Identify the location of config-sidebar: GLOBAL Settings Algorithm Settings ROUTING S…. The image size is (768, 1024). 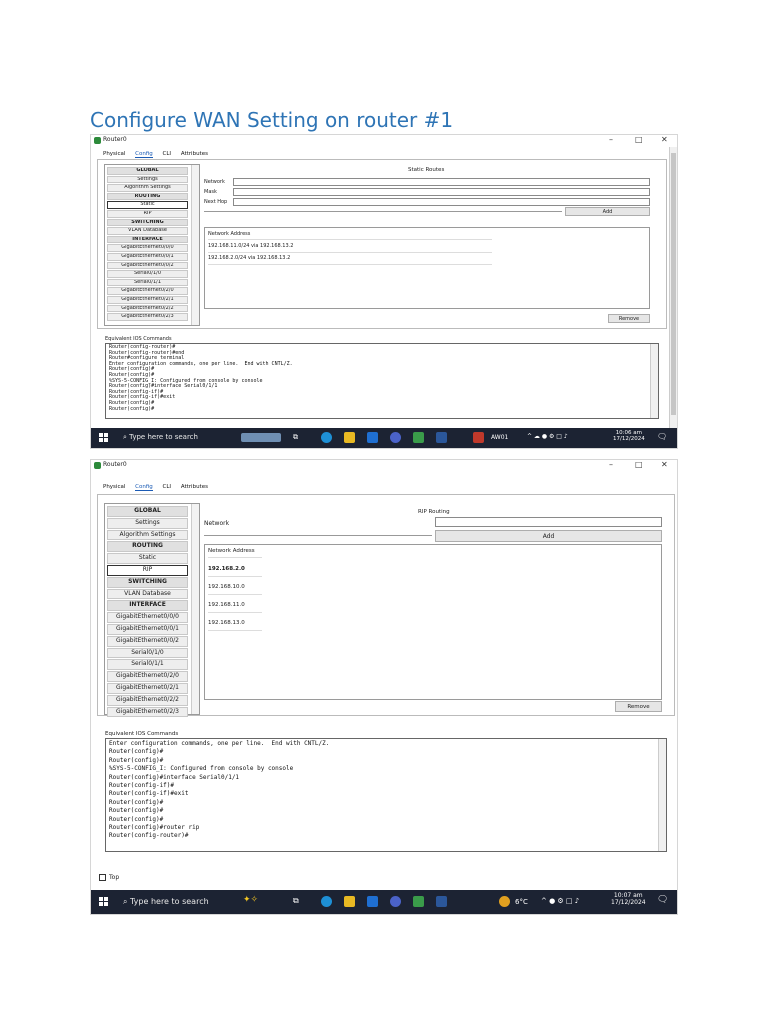
(152, 245).